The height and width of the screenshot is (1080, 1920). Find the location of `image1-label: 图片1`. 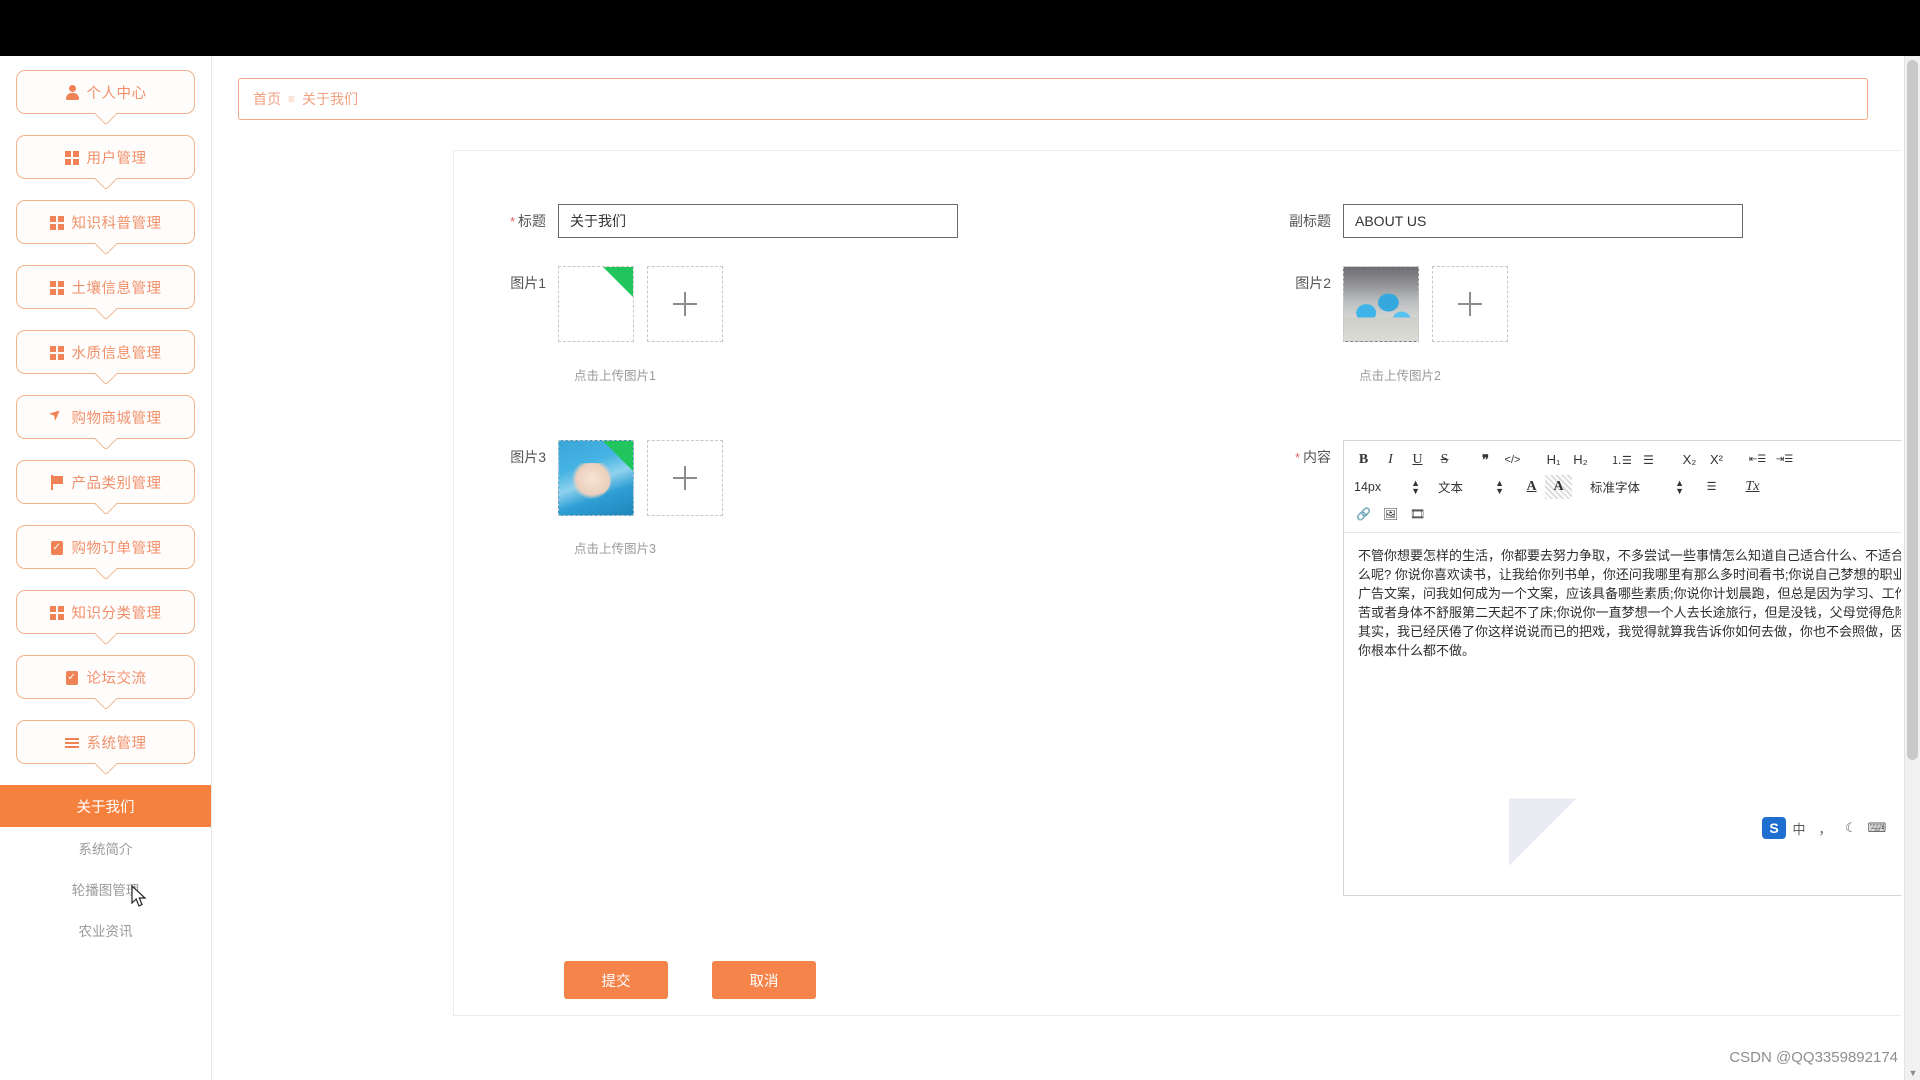

image1-label: 图片1 is located at coordinates (528, 283).